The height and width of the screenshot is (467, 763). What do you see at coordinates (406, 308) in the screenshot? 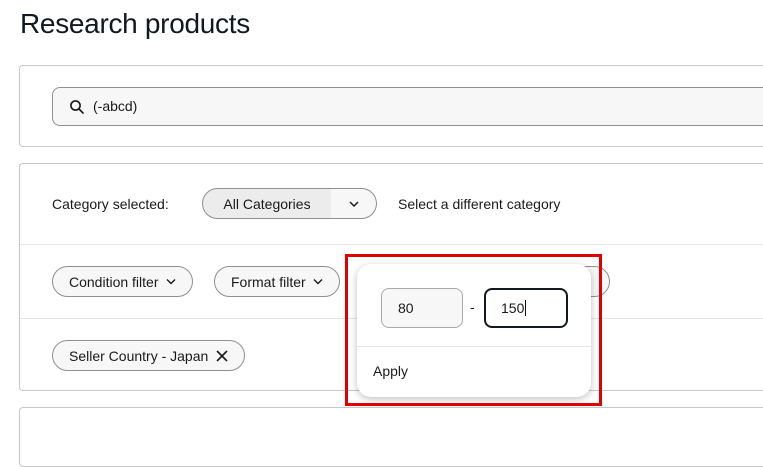
I see `price-min-value: 80` at bounding box center [406, 308].